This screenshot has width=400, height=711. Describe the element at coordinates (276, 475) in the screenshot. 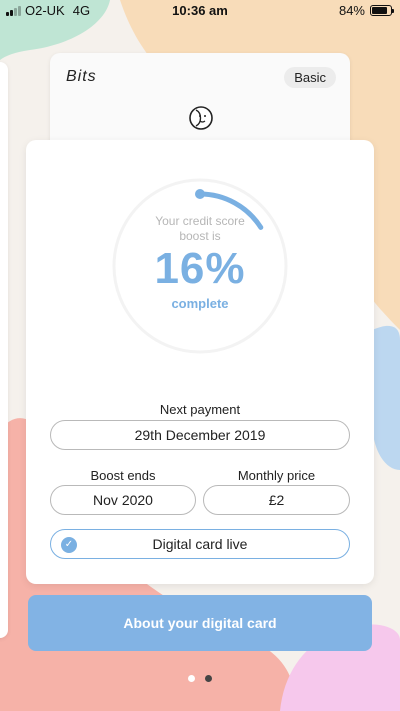

I see `monthly-price-label: Monthly price` at that location.